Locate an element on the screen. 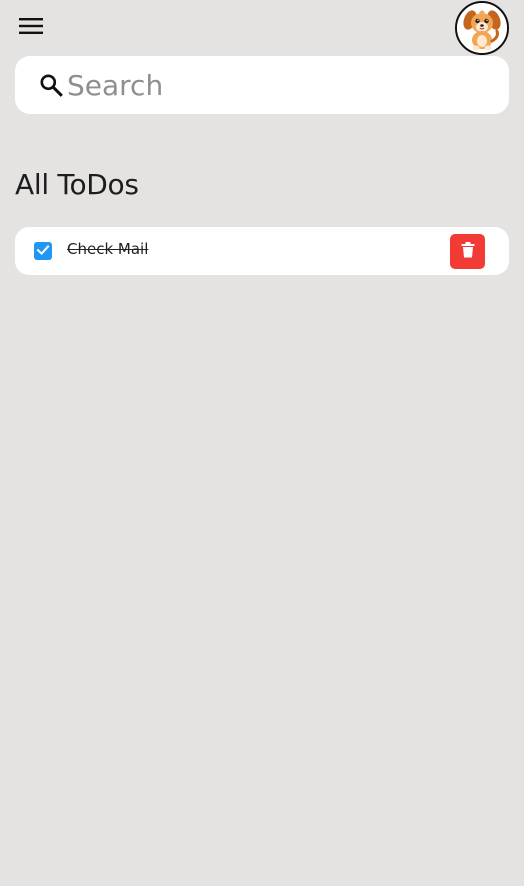 This screenshot has width=524, height=886. search-icon is located at coordinates (51, 85).